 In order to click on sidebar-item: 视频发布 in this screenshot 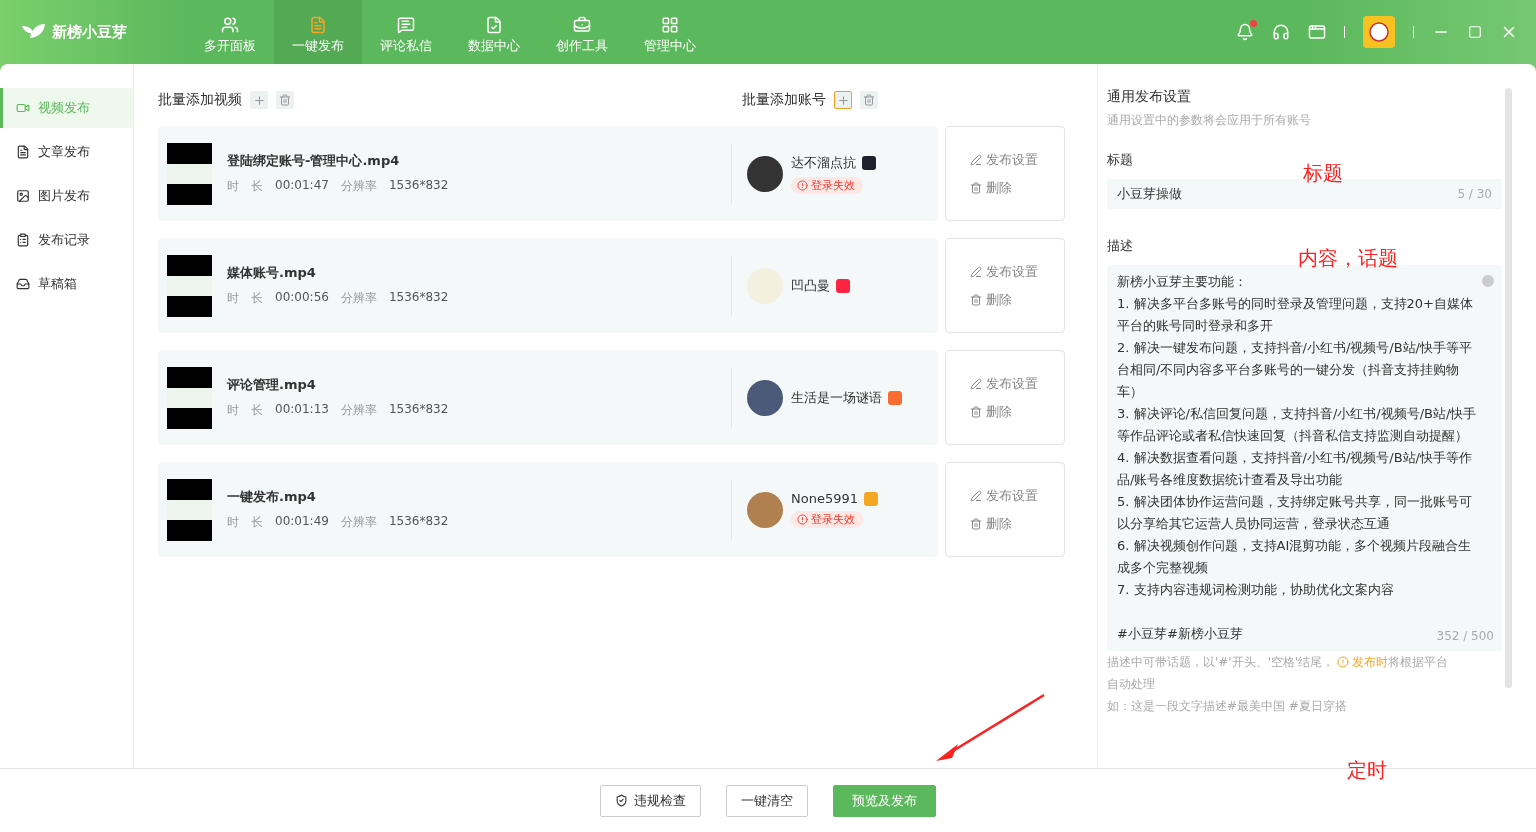, I will do `click(66, 108)`.